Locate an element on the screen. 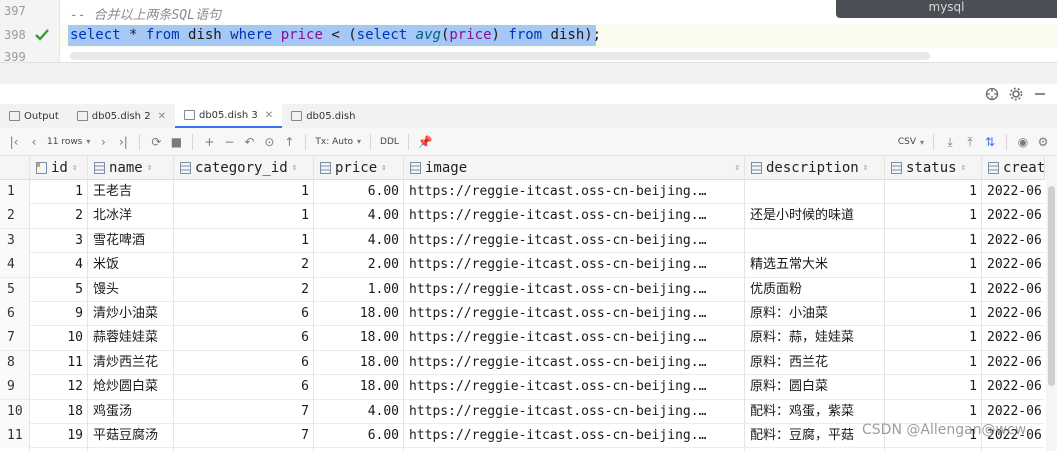 The width and height of the screenshot is (1057, 451). add-row-icon: + is located at coordinates (209, 142).